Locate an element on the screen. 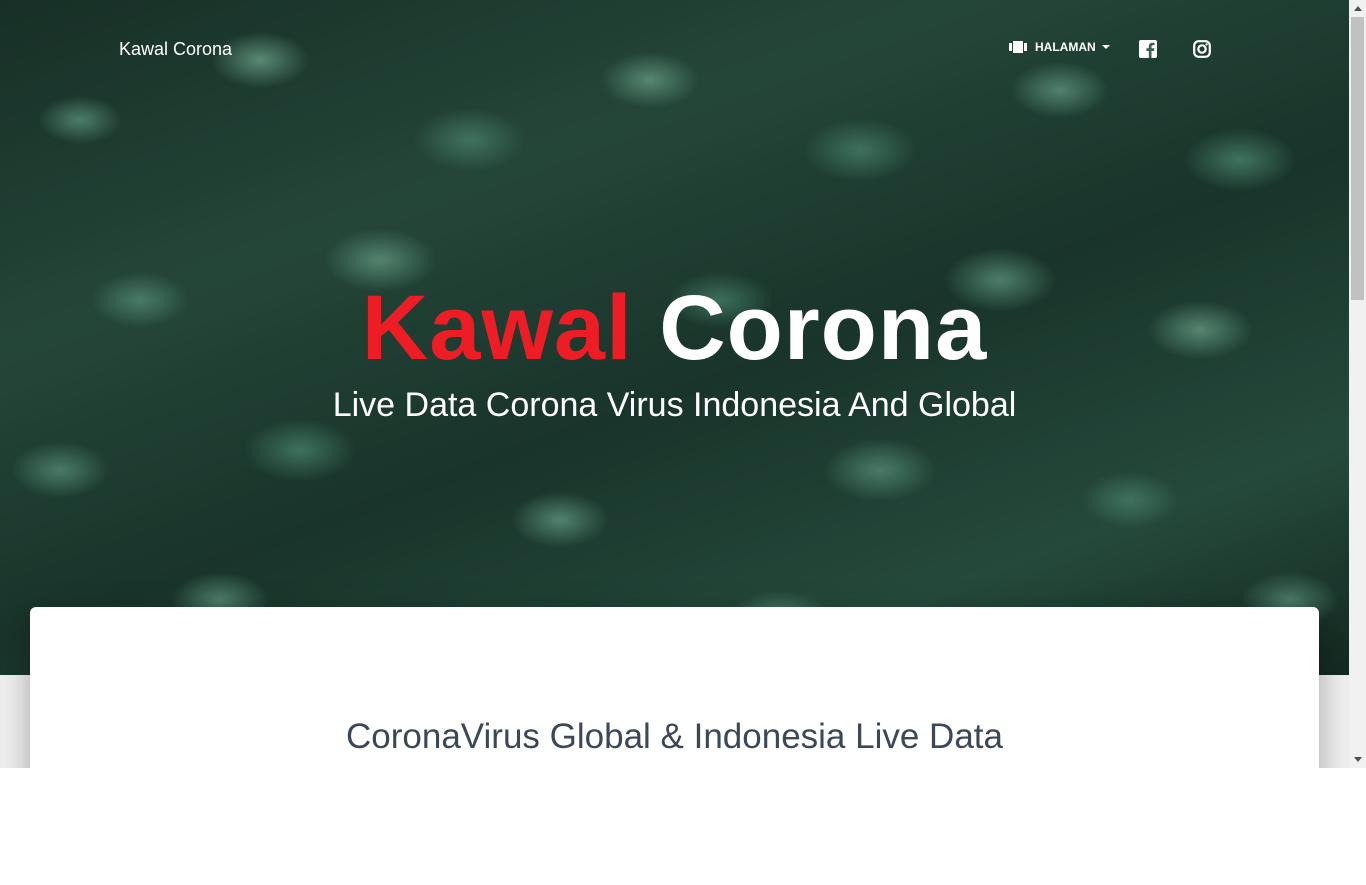 This screenshot has width=1366, height=885. hero-title: Kawal Corona is located at coordinates (674, 328).